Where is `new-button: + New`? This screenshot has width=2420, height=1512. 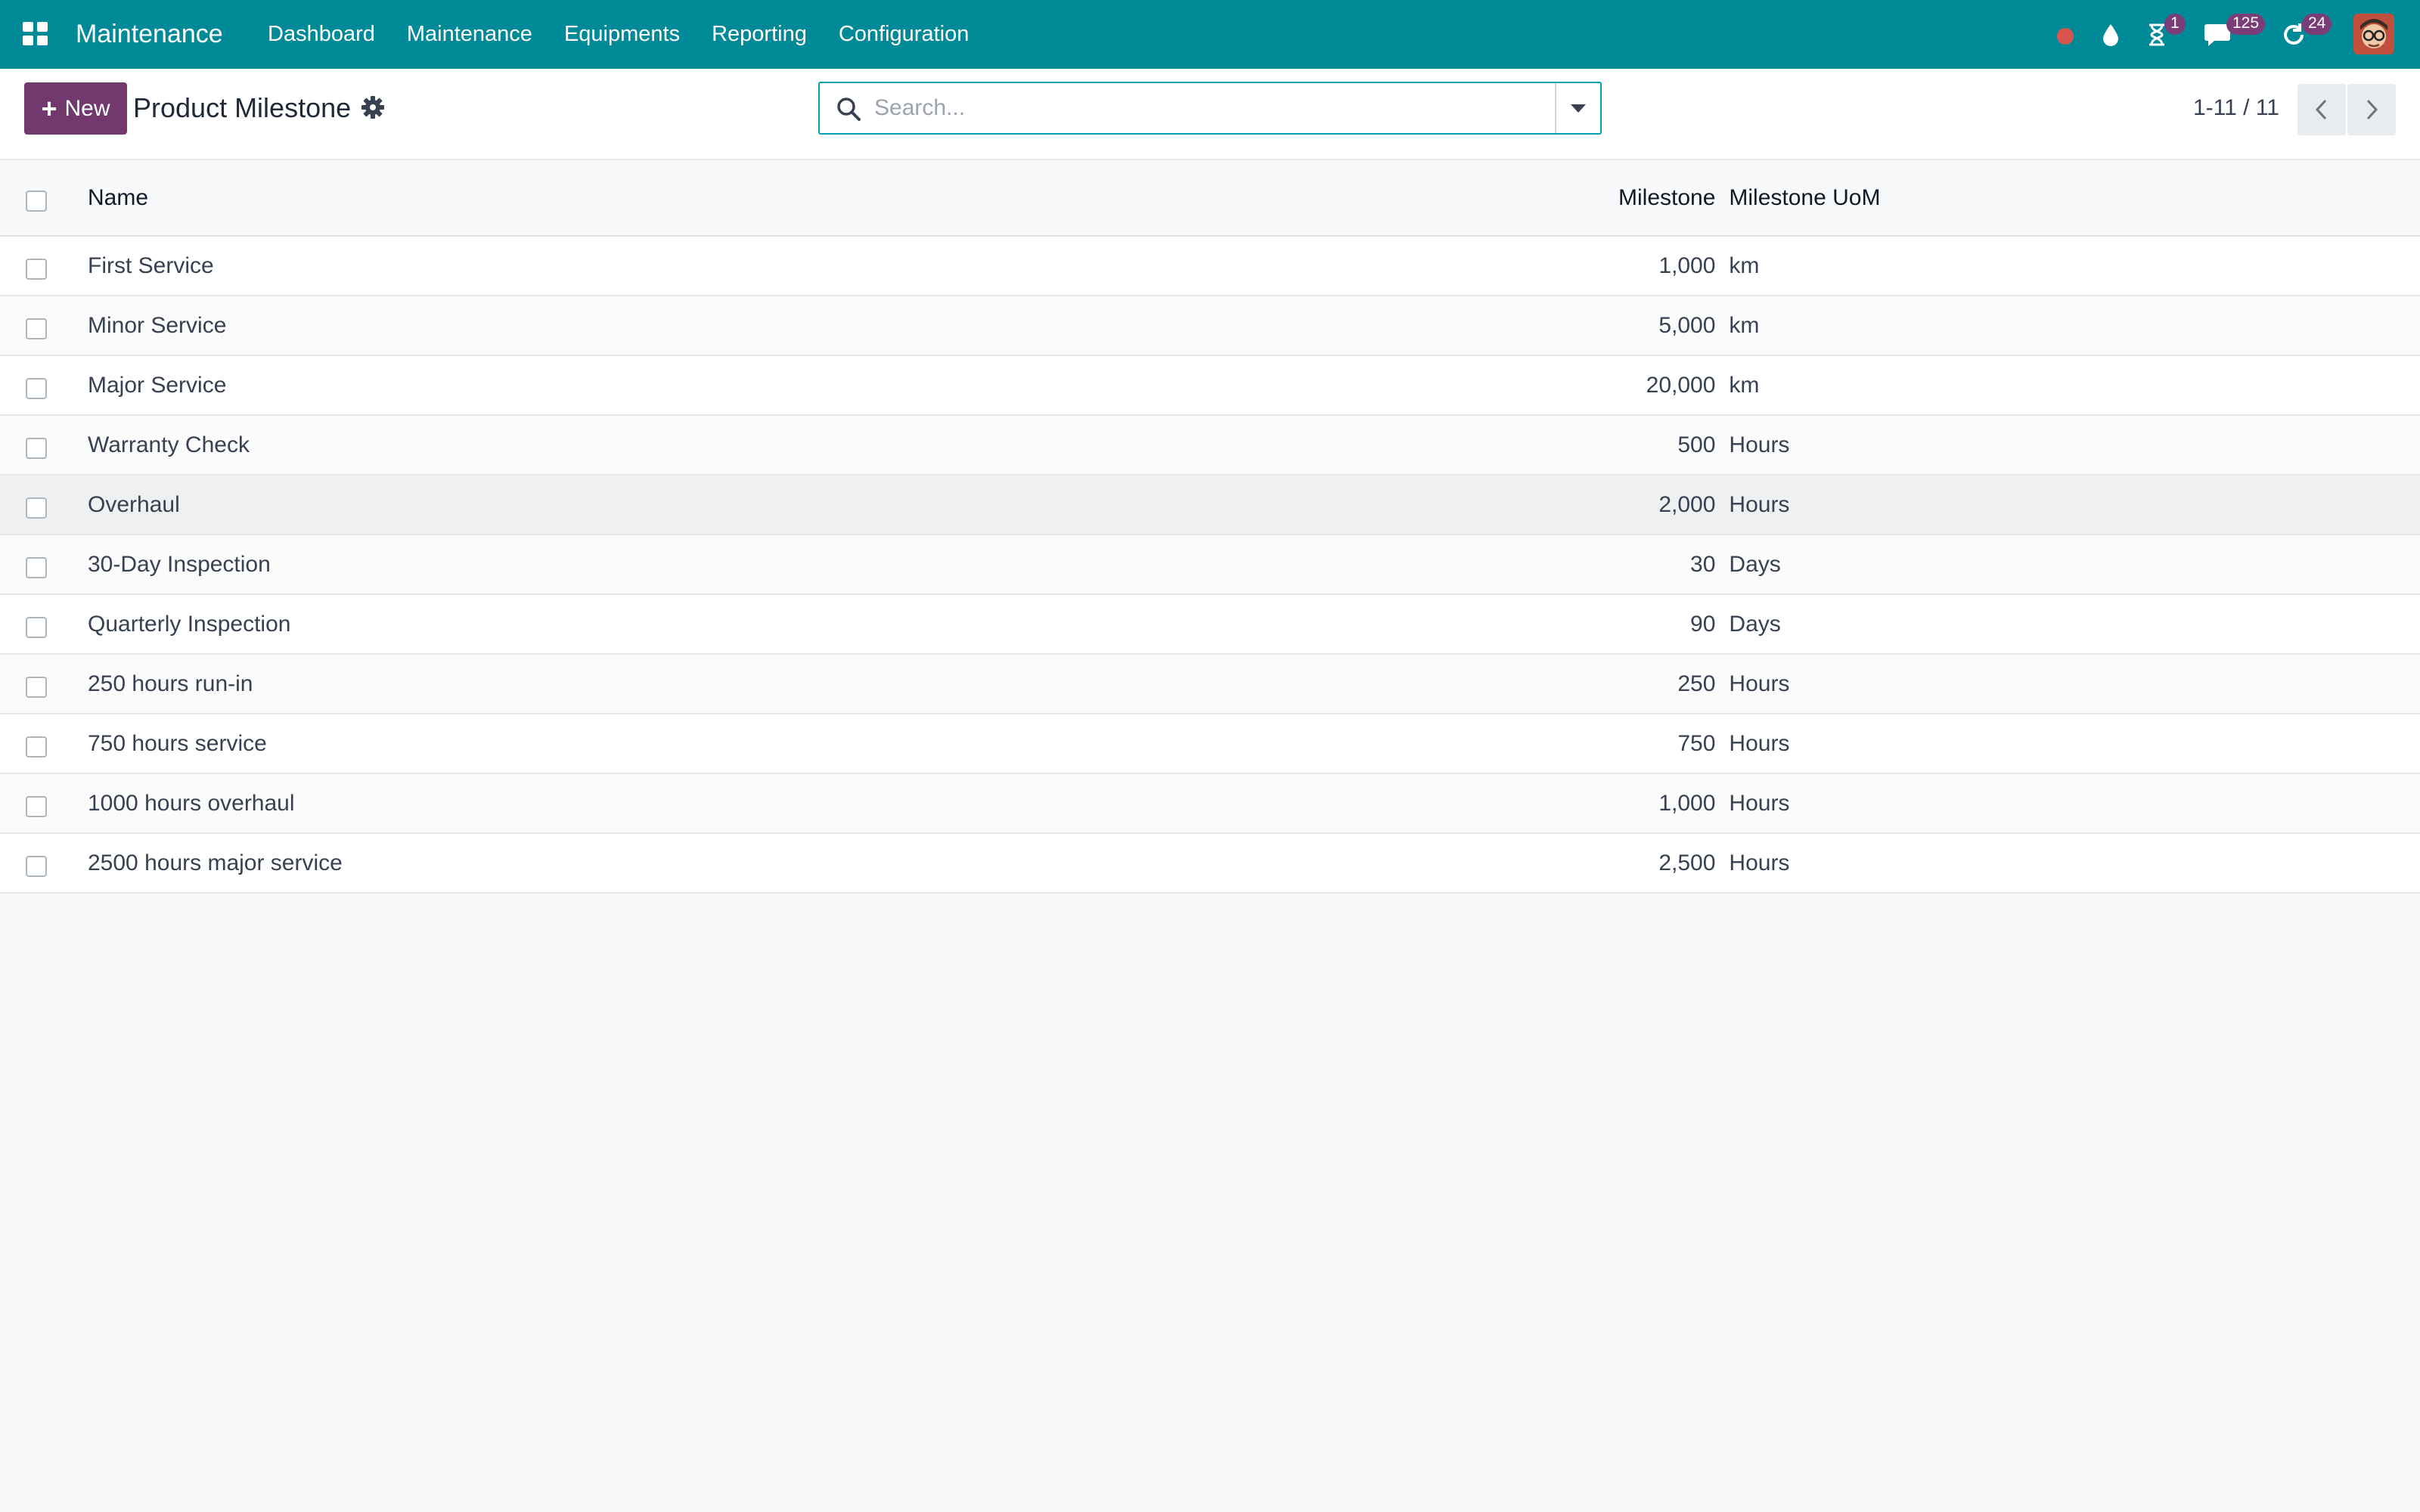 new-button: + New is located at coordinates (75, 109).